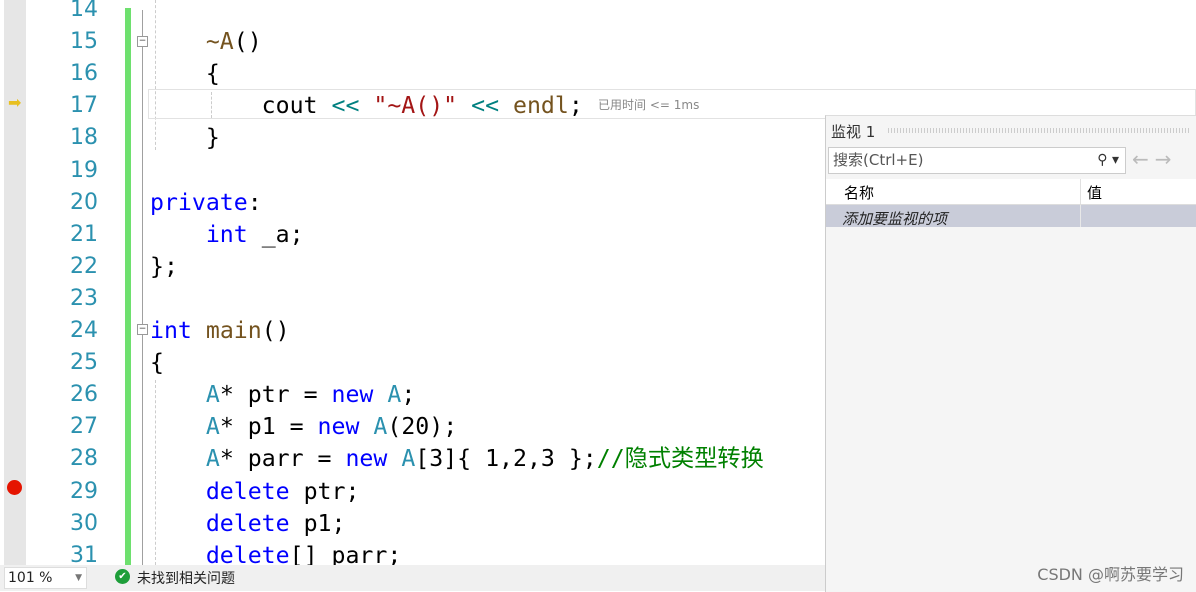  I want to click on code-text: A* p1 = new A(20);, so click(303, 427).